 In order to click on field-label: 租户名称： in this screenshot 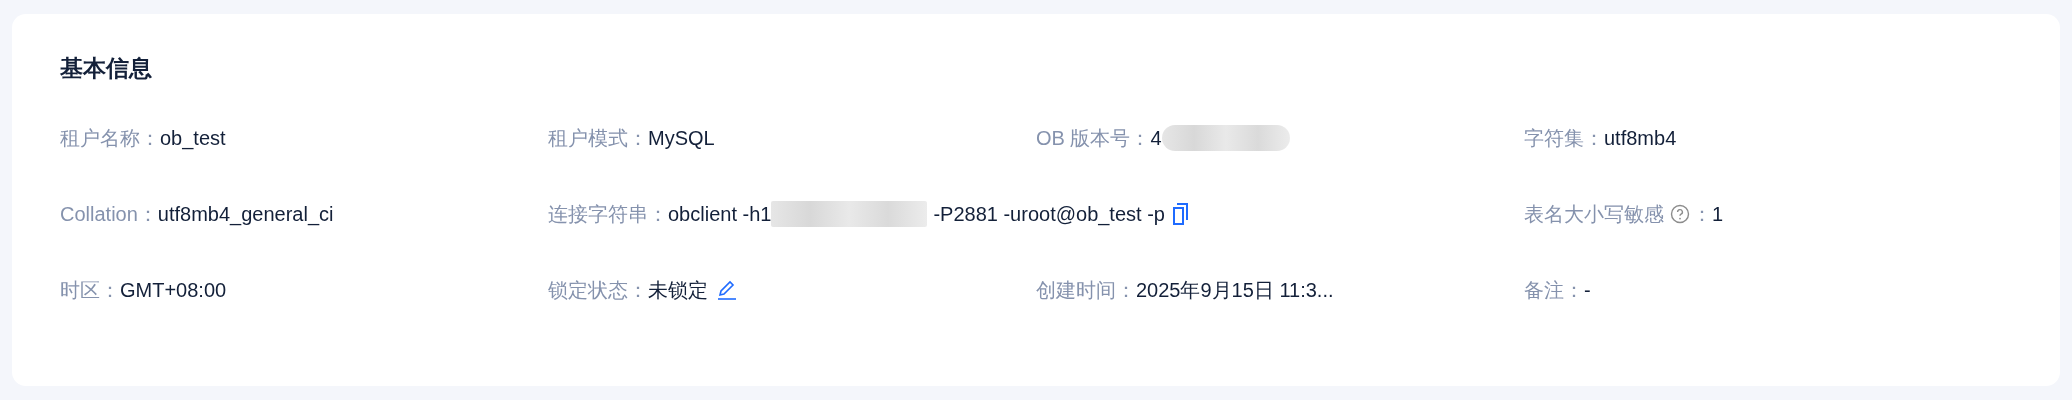, I will do `click(110, 138)`.